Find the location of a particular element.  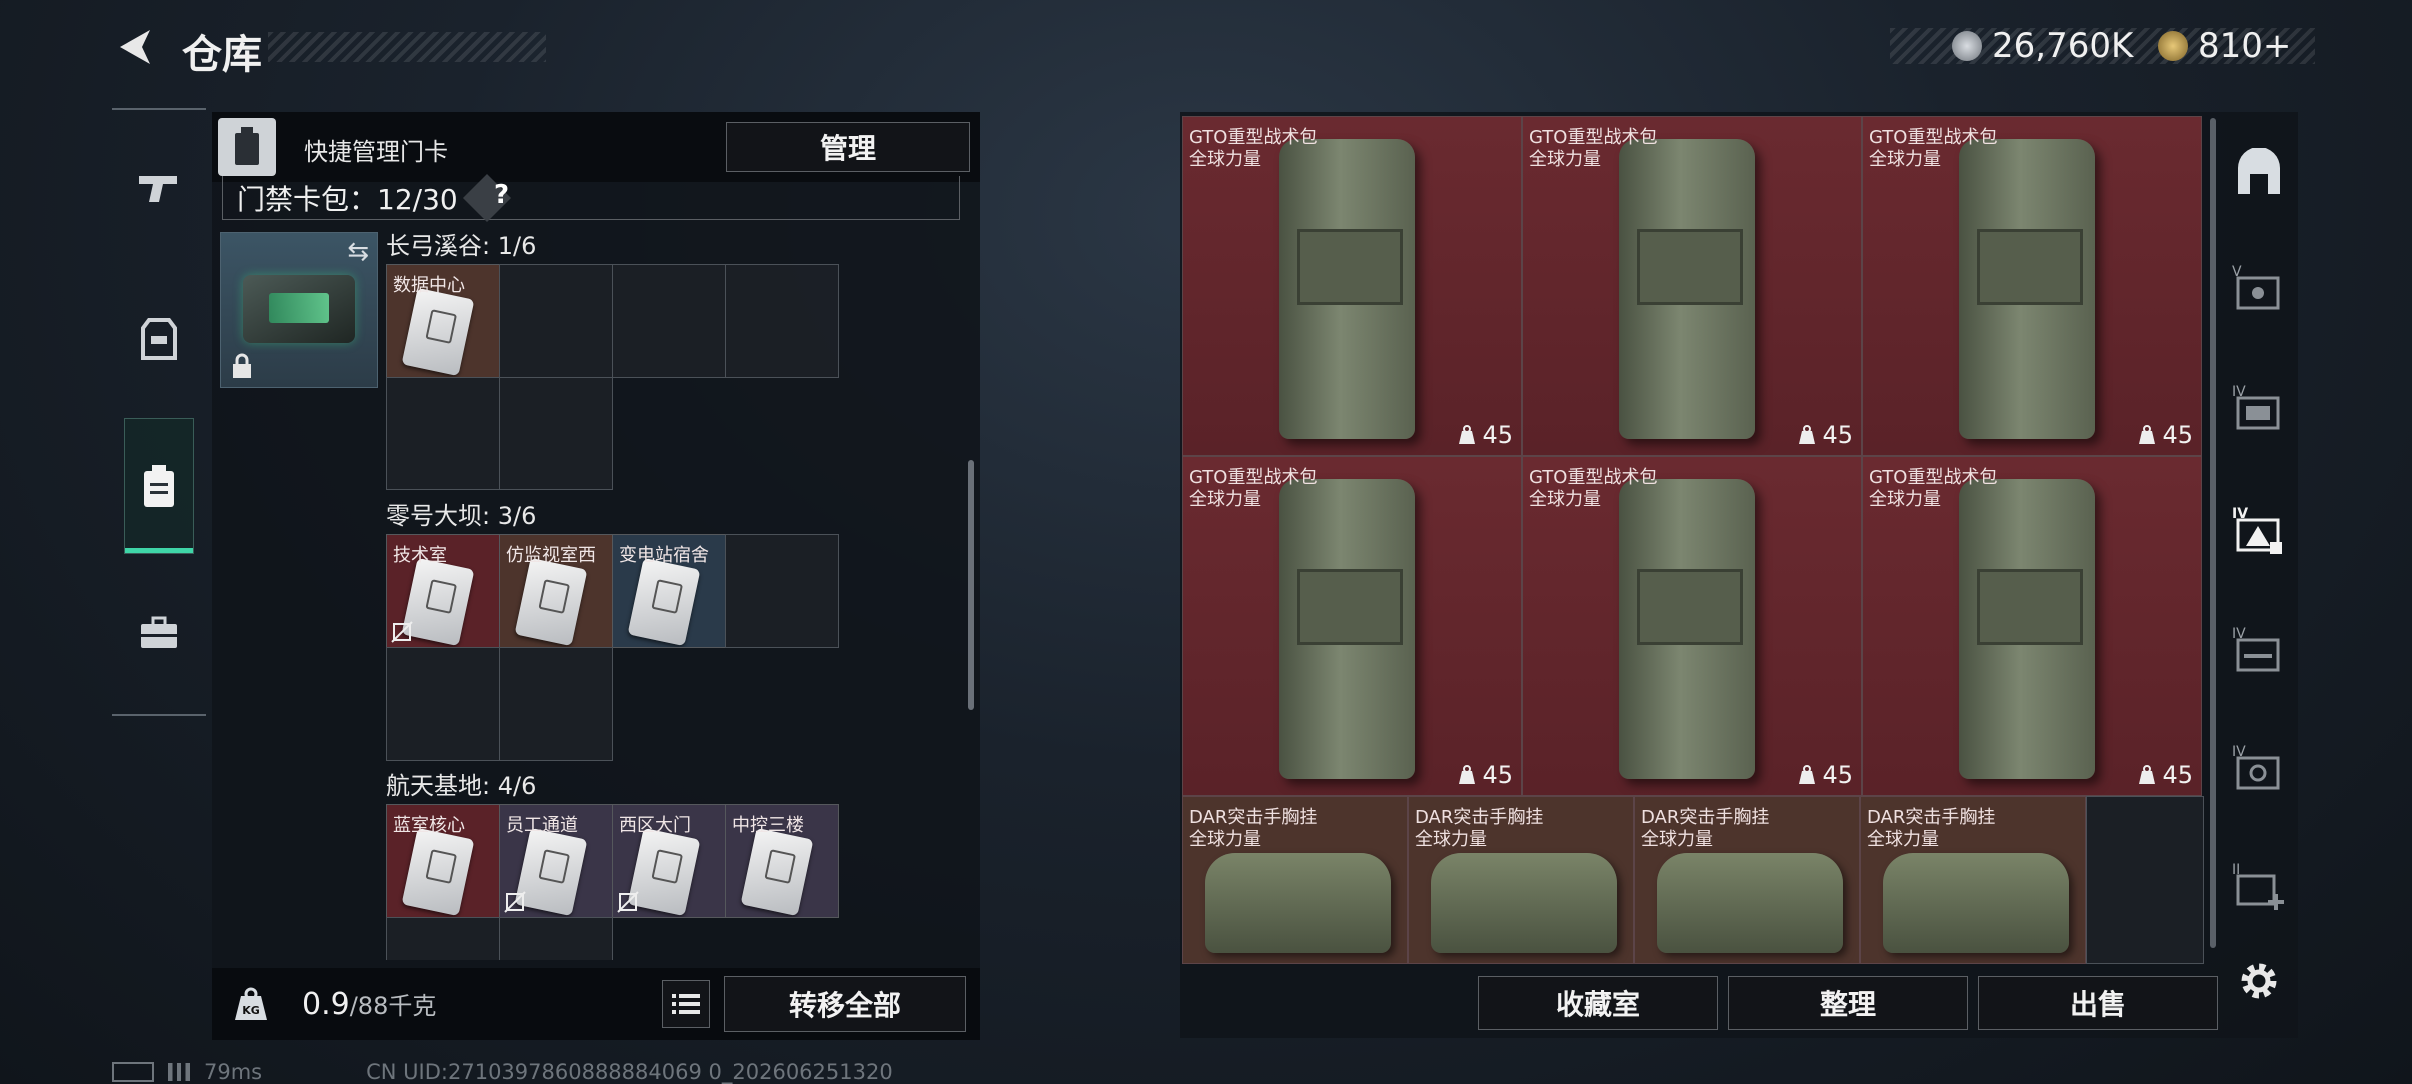

sell-button: 出售 is located at coordinates (2098, 1003).